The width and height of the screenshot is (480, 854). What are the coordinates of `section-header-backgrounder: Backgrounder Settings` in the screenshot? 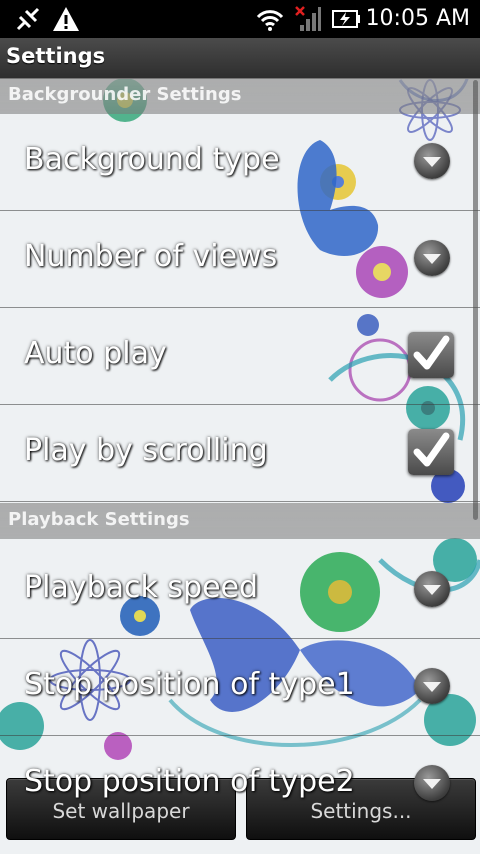 It's located at (240, 96).